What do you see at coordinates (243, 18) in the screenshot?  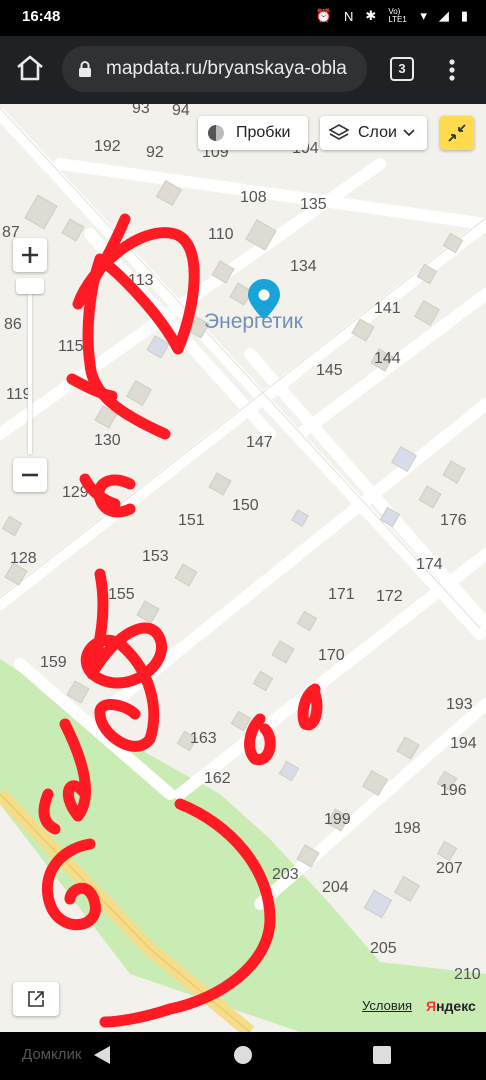 I see `status-bar: 16:48 ⏰ N ✱ Vo) LTE1 ▾ ◢ ▮` at bounding box center [243, 18].